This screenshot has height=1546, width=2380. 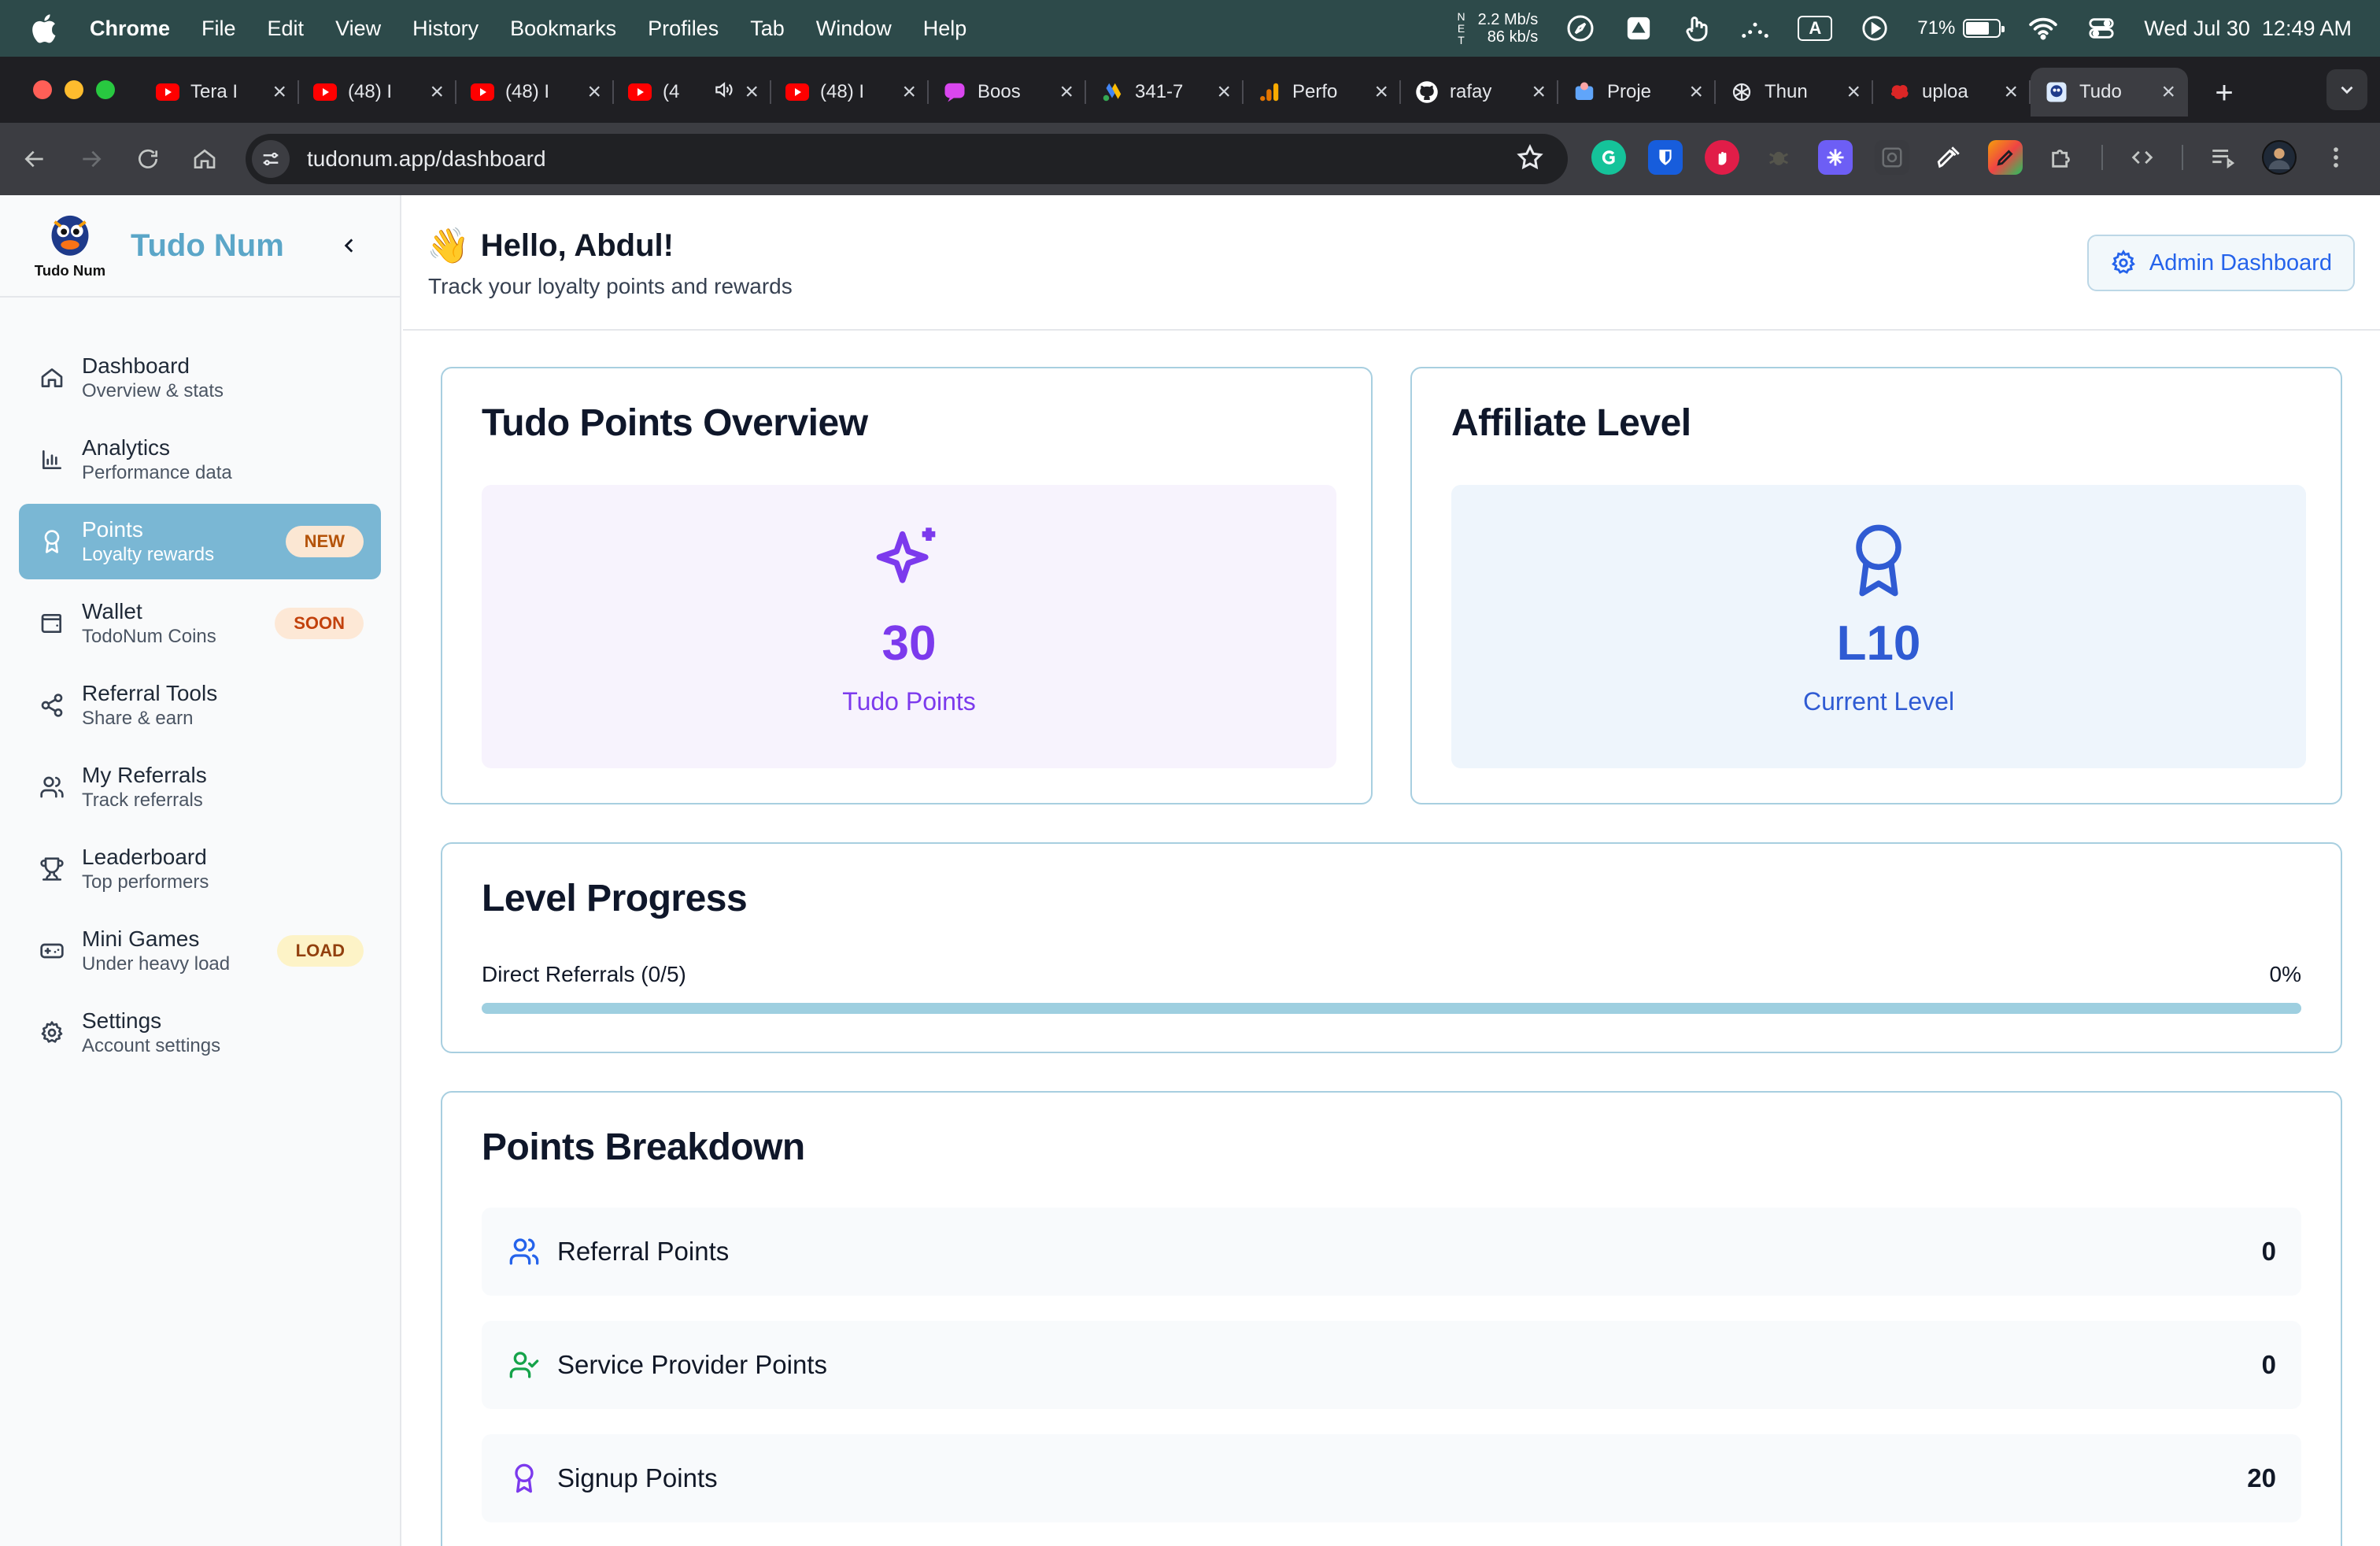 I want to click on close-window-button, so click(x=42, y=89).